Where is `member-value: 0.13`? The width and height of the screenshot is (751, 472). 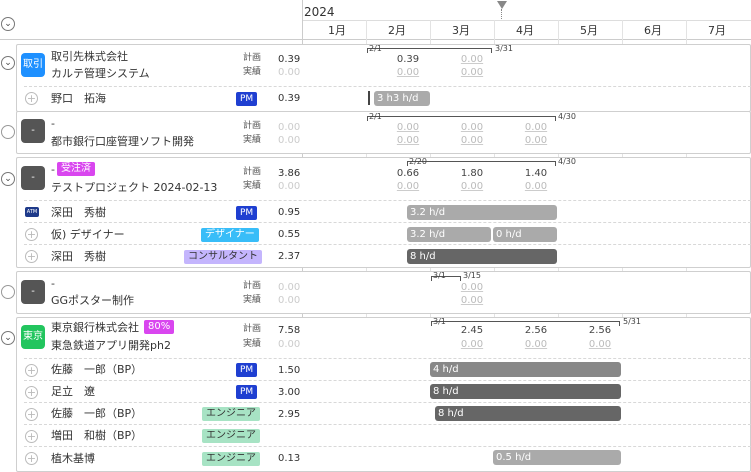
member-value: 0.13 is located at coordinates (289, 458).